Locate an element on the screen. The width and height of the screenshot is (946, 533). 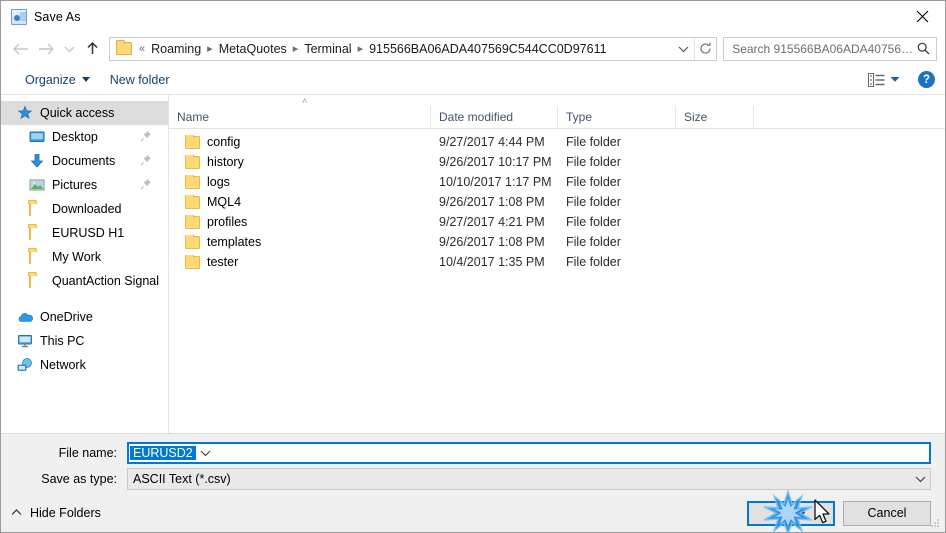
file-name-input: EURUSD2 is located at coordinates (529, 453).